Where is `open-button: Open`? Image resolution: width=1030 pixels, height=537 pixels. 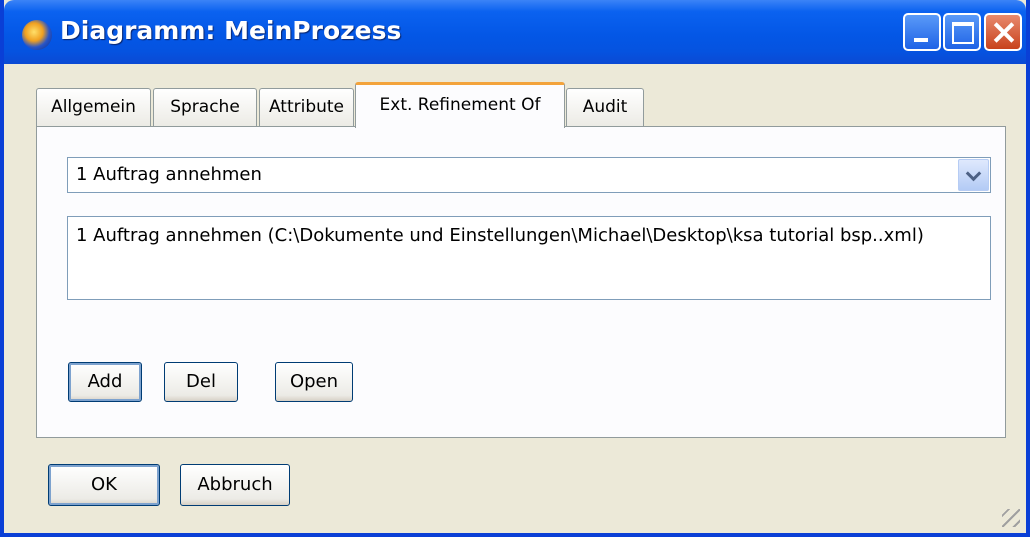 open-button: Open is located at coordinates (314, 382).